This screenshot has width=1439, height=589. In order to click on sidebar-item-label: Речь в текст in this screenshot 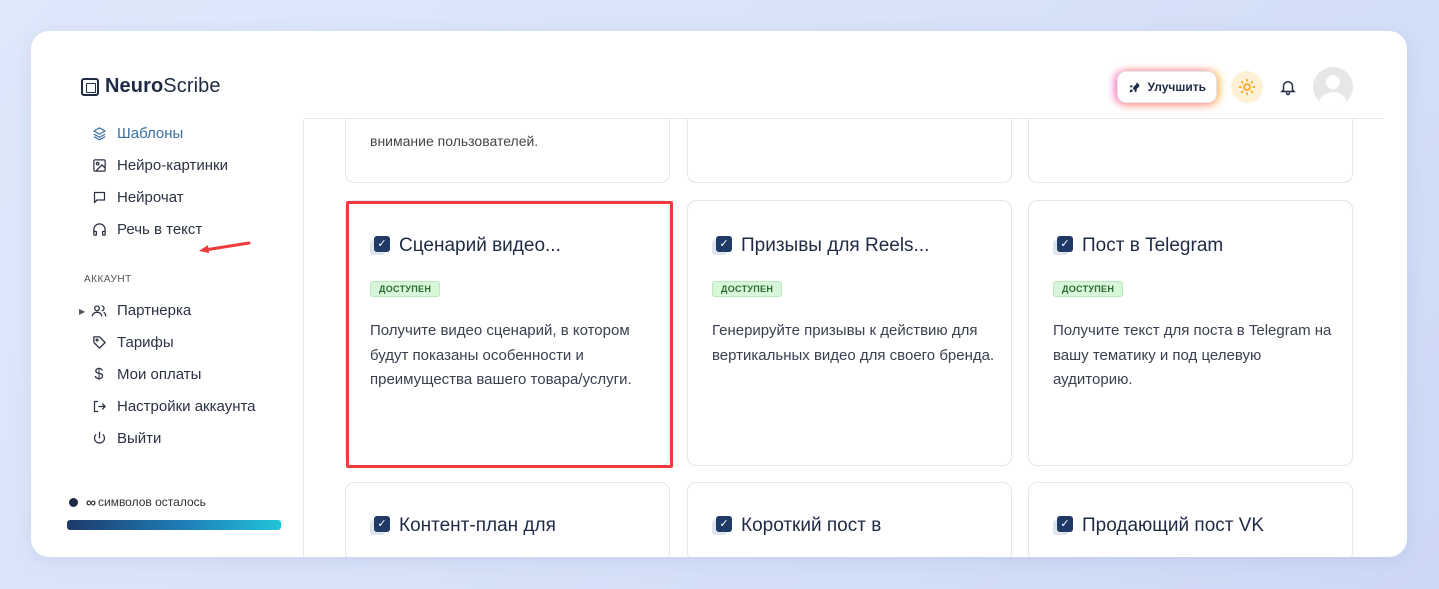, I will do `click(160, 229)`.